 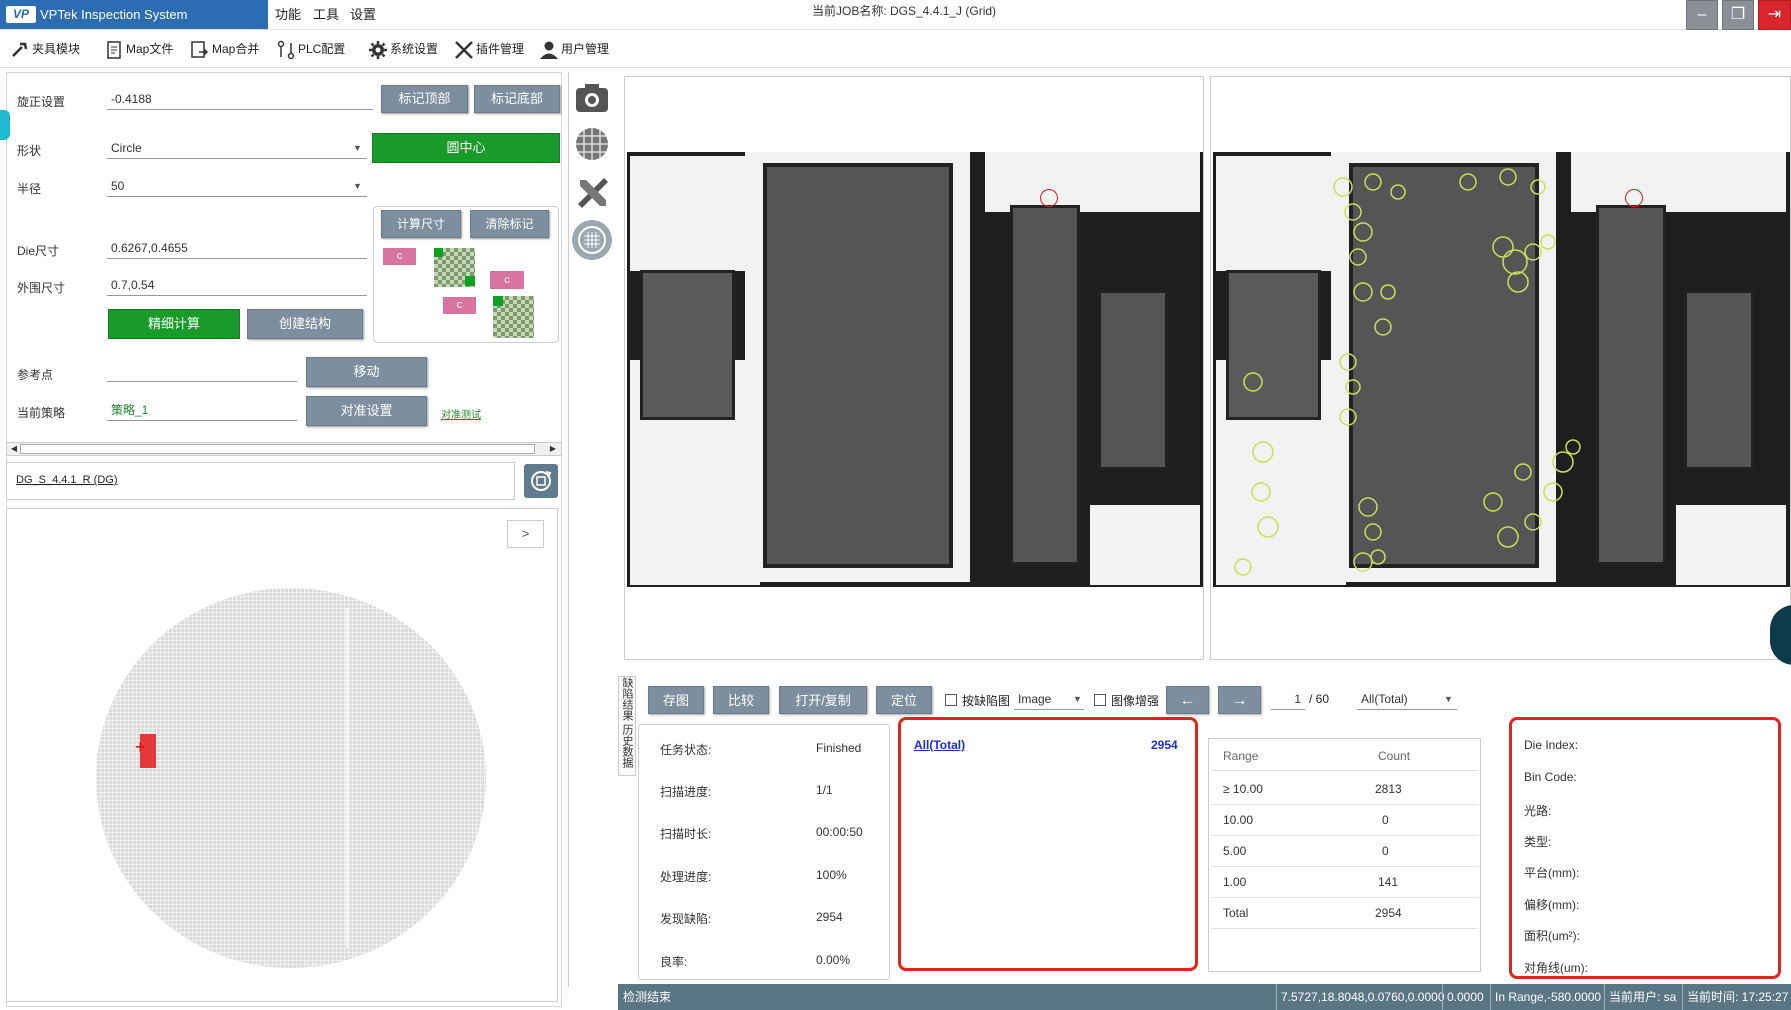 What do you see at coordinates (1288, 700) in the screenshot?
I see `page-input: 1` at bounding box center [1288, 700].